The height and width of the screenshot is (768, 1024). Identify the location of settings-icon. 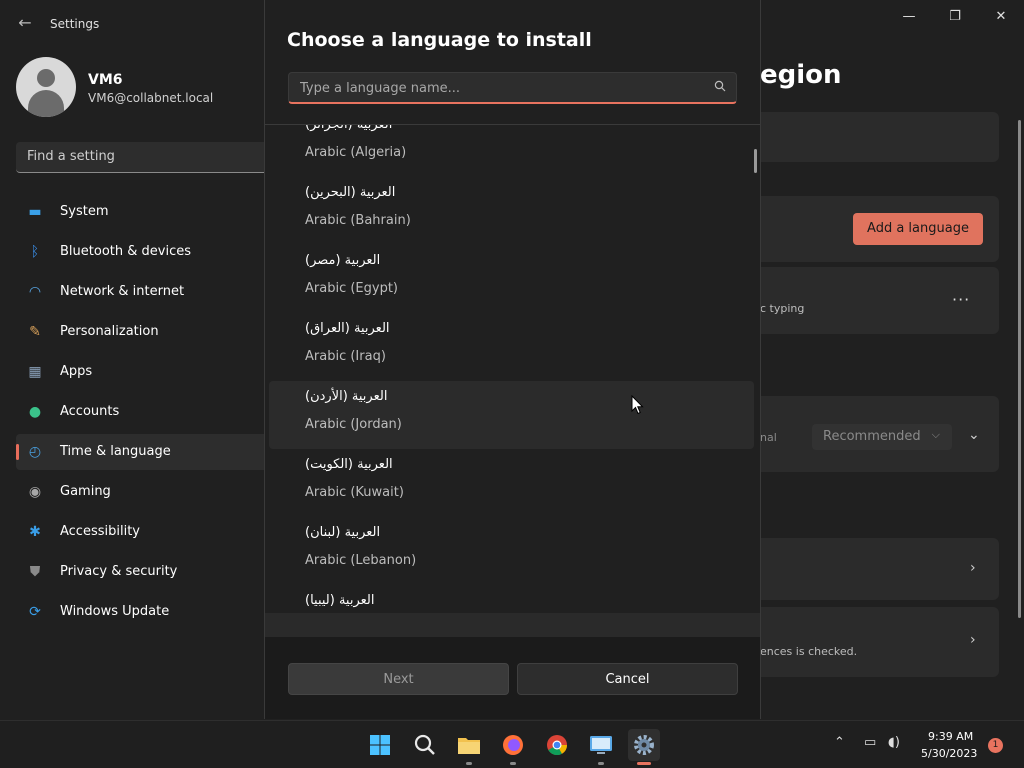
(644, 745).